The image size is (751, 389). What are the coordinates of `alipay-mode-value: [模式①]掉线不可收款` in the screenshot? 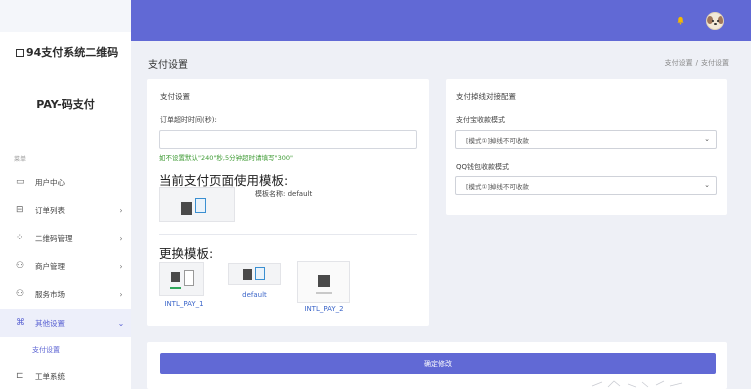 It's located at (497, 140).